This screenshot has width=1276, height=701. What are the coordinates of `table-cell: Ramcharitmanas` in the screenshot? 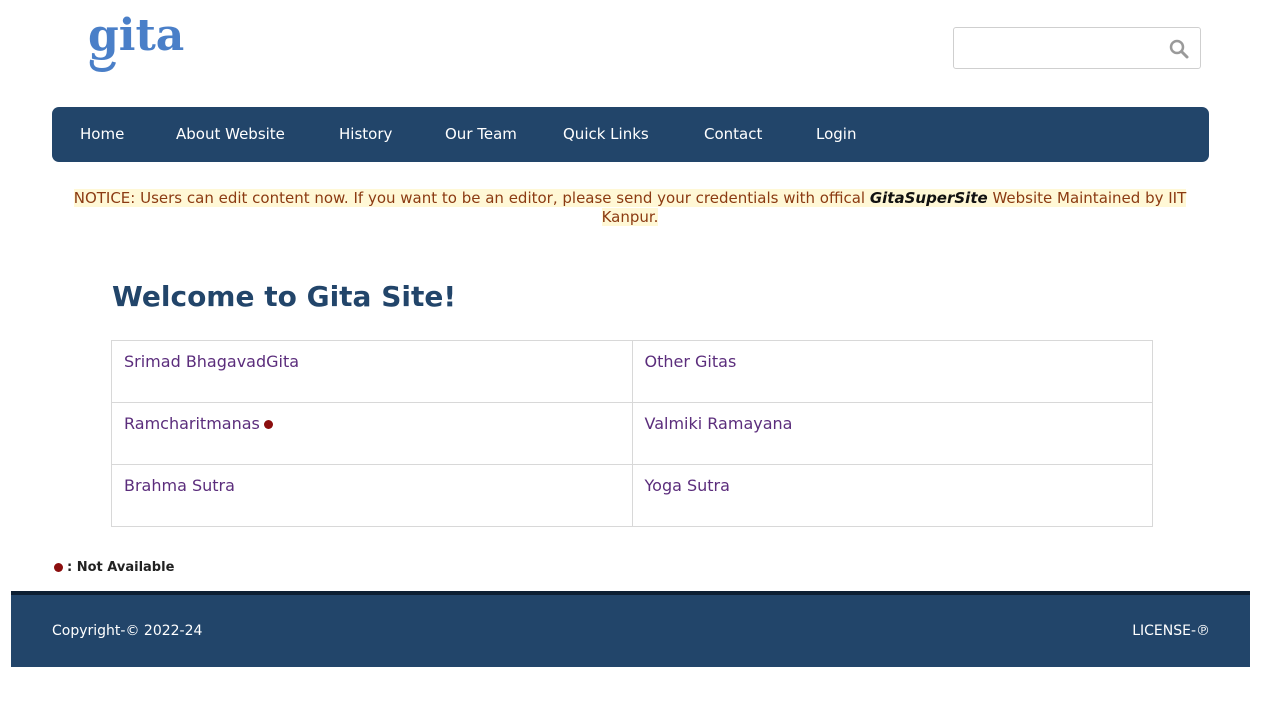 It's located at (372, 433).